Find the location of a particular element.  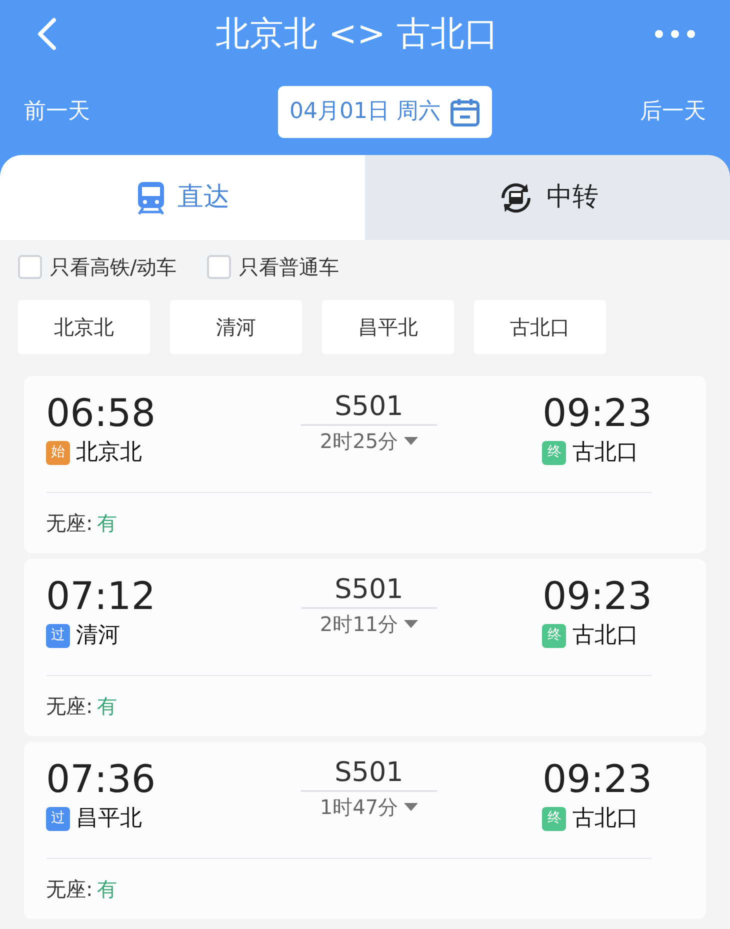

station-name: 北京北 is located at coordinates (109, 453).